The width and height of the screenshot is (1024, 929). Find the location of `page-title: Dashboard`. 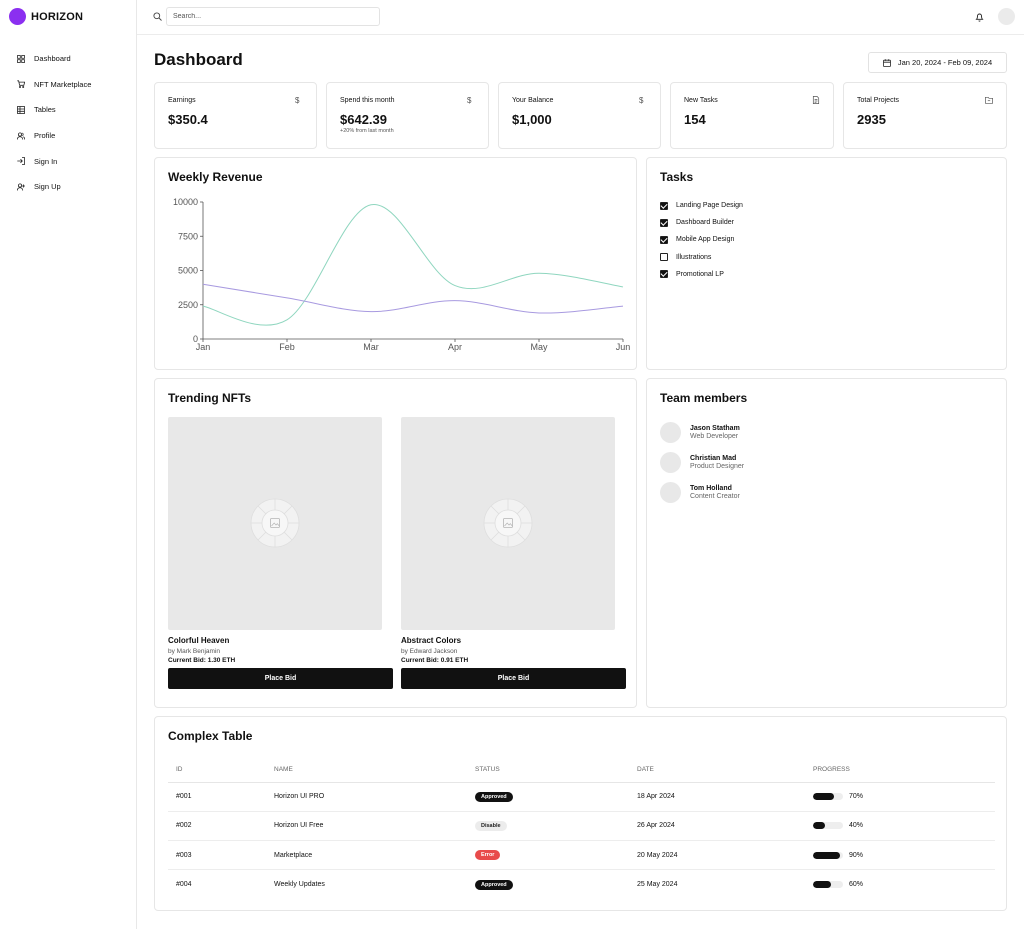

page-title: Dashboard is located at coordinates (198, 59).